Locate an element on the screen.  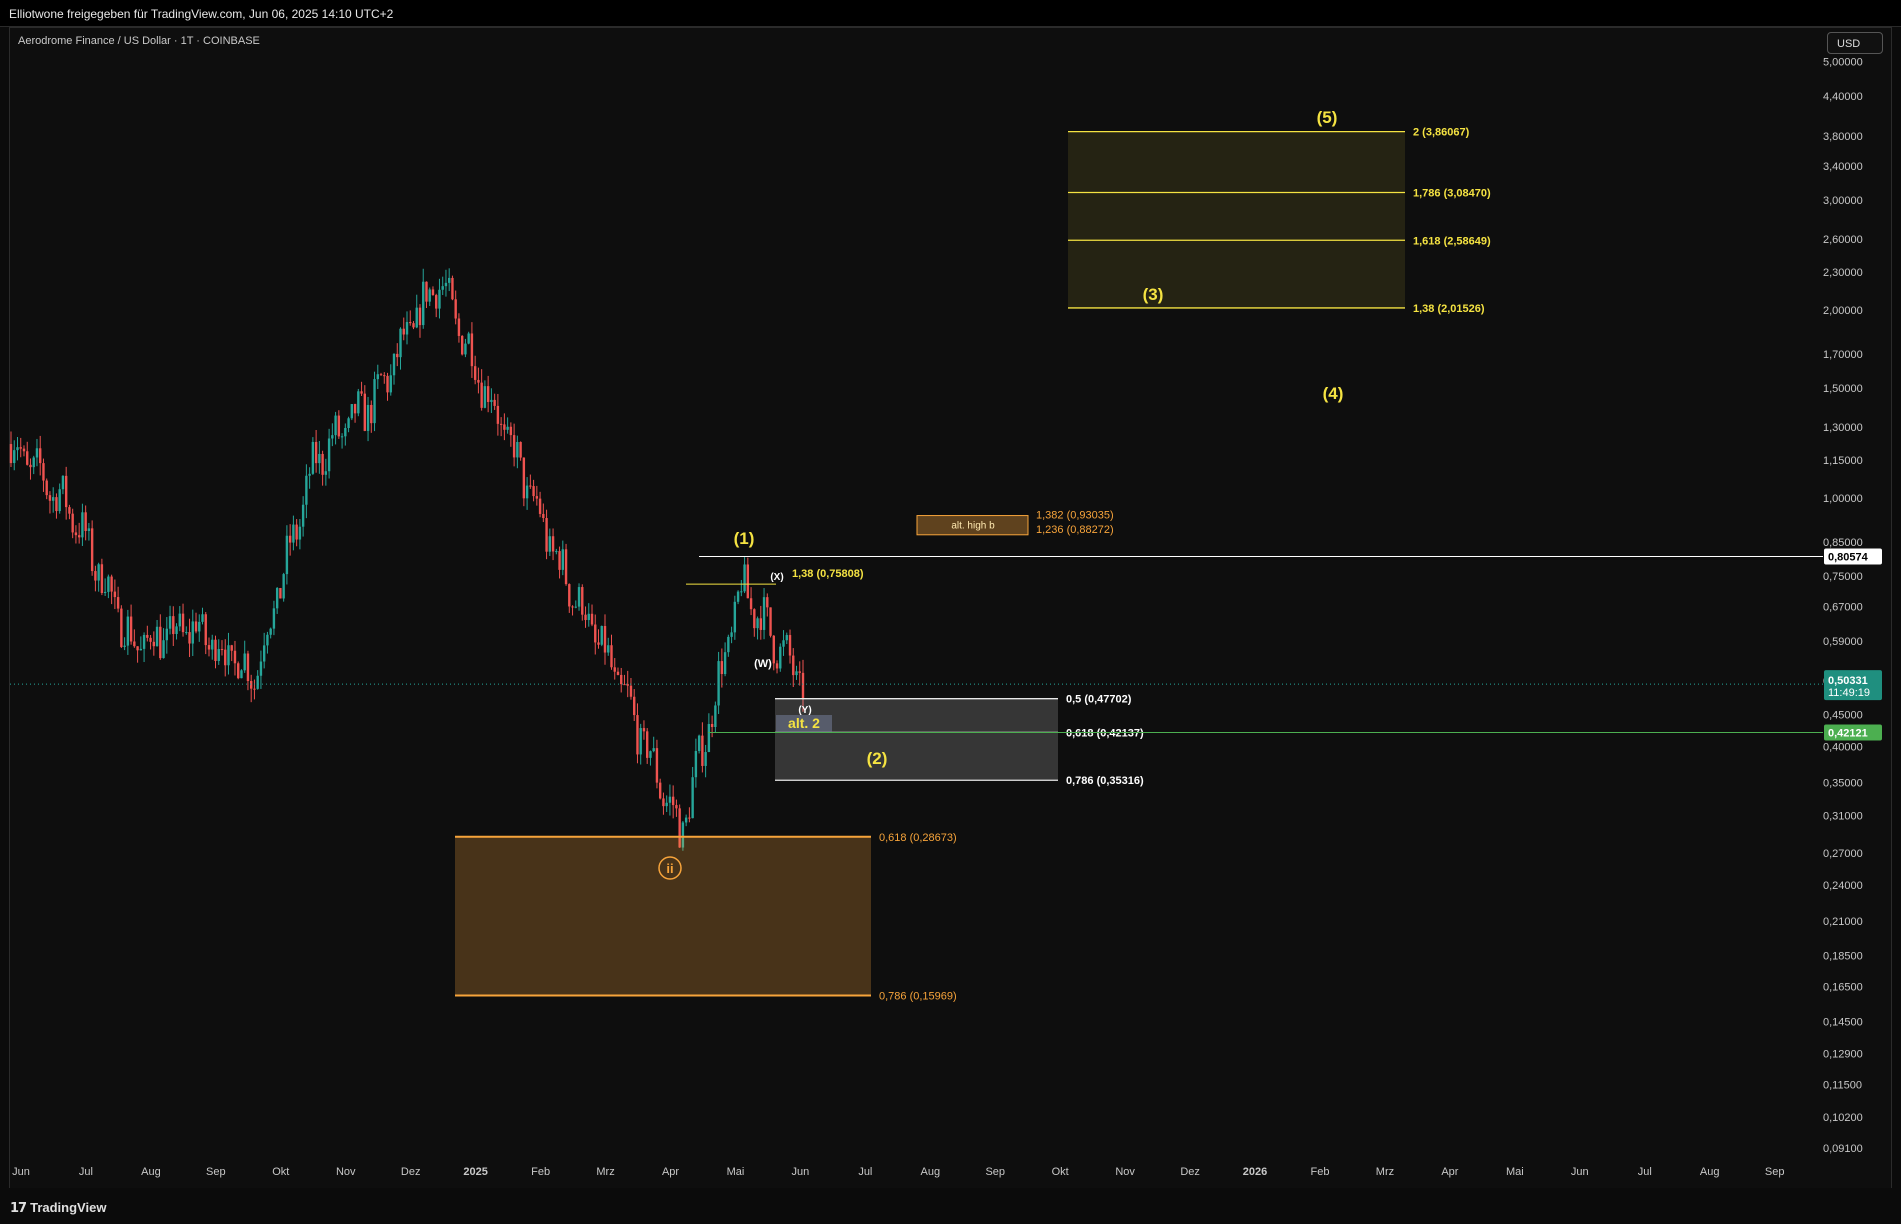
x-tick-label: Mai is located at coordinates (1515, 1172).